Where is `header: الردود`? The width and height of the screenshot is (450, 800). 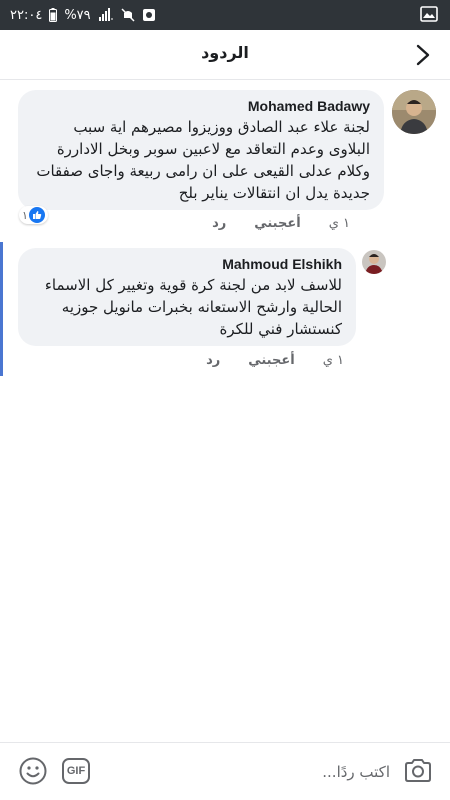 header: الردود is located at coordinates (225, 55).